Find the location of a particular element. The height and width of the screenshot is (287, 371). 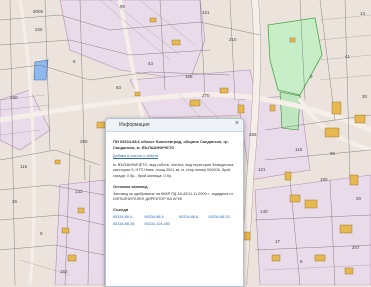

parcel-label: 8 is located at coordinates (74, 61).